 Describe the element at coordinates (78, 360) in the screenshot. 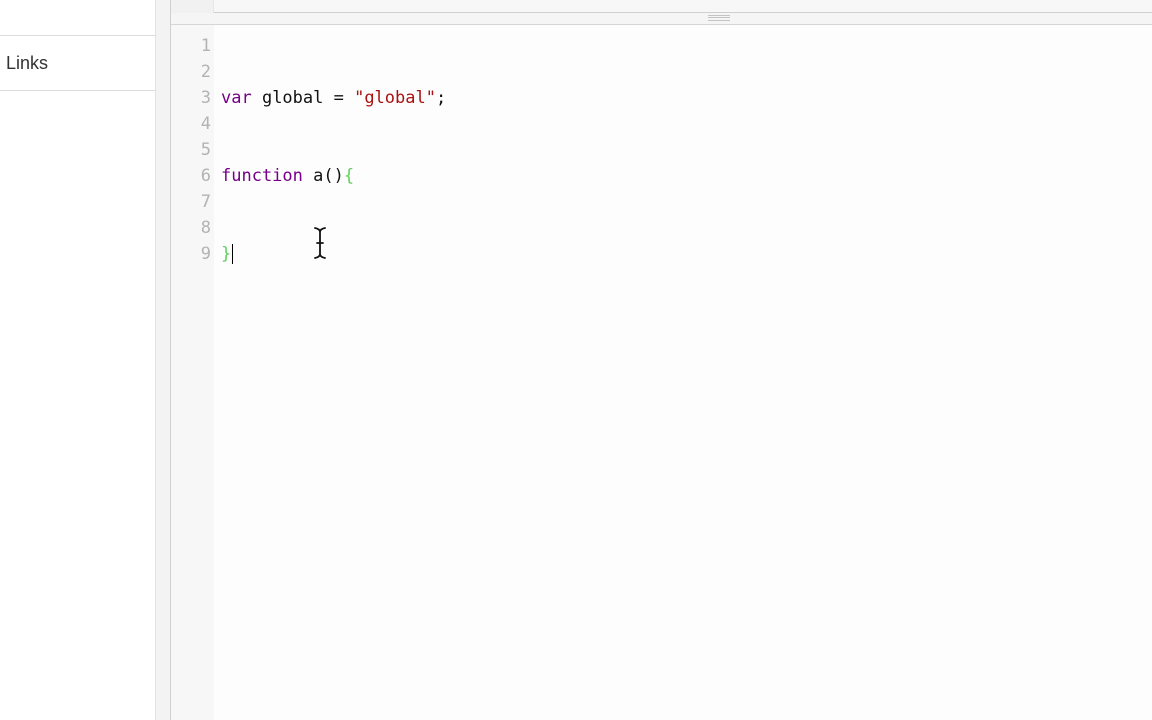

I see `sidebar: Links` at that location.